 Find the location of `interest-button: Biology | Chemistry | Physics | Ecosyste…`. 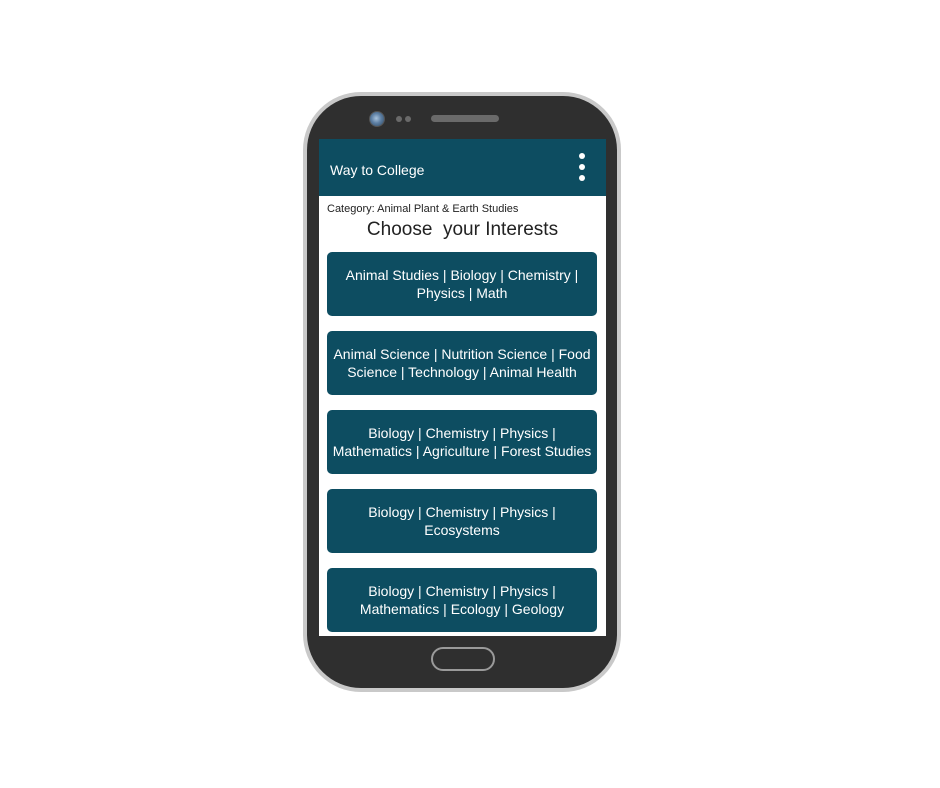

interest-button: Biology | Chemistry | Physics | Ecosyste… is located at coordinates (462, 521).